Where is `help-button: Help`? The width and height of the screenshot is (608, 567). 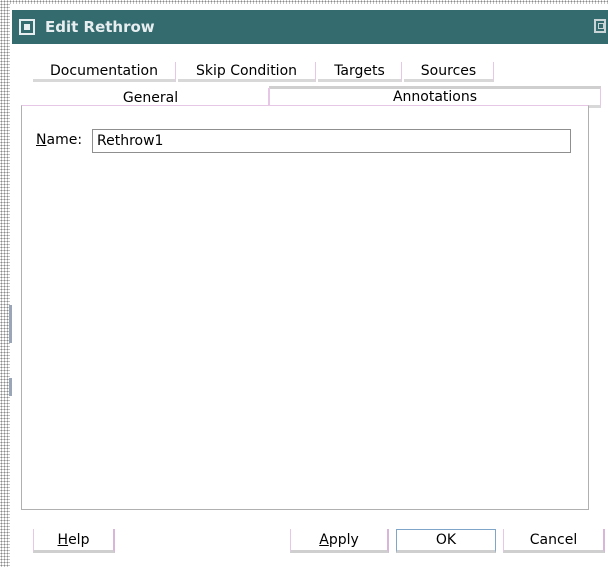
help-button: Help is located at coordinates (74, 541).